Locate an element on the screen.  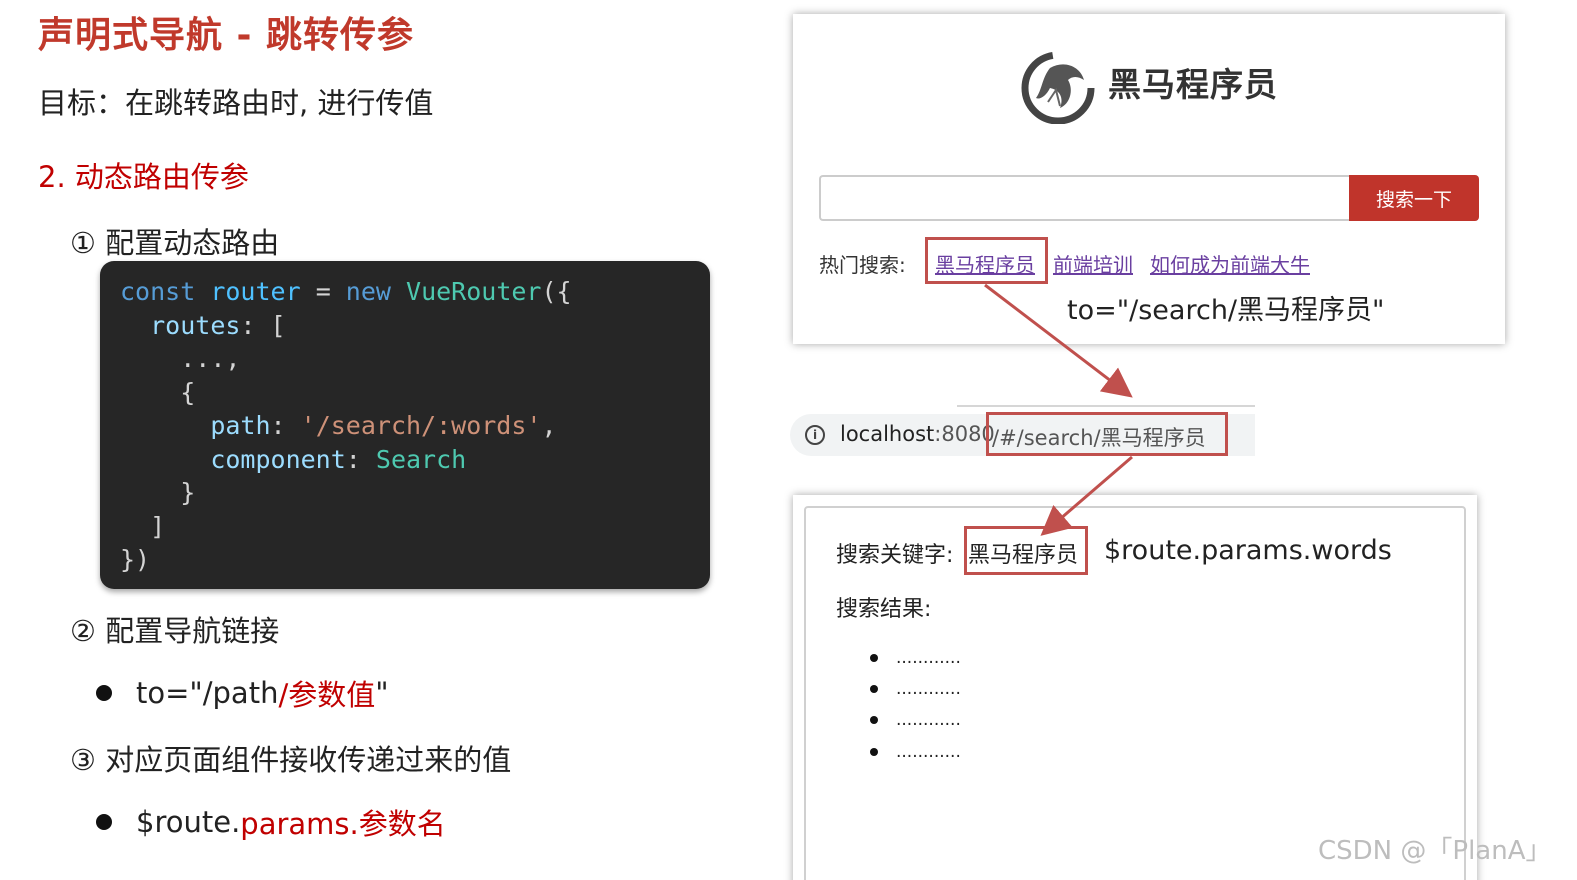
hot-search-label: 热门搜索: is located at coordinates (862, 265).